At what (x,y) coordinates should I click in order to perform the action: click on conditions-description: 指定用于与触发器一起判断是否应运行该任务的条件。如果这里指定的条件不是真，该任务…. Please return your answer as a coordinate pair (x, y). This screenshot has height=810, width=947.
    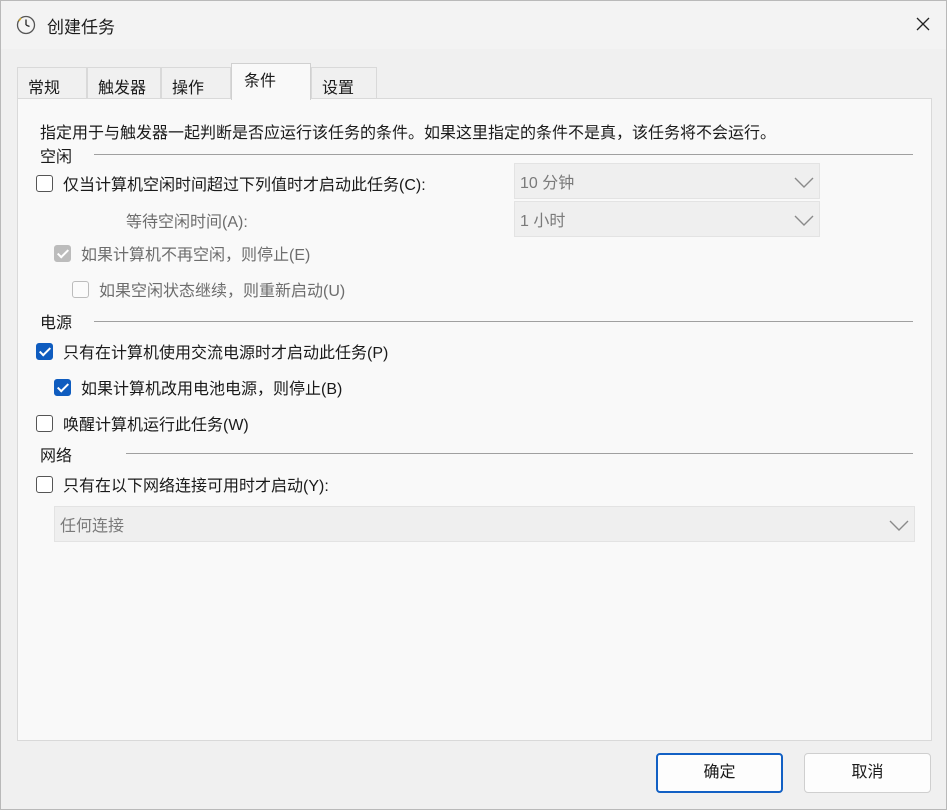
    Looking at the image, I should click on (408, 133).